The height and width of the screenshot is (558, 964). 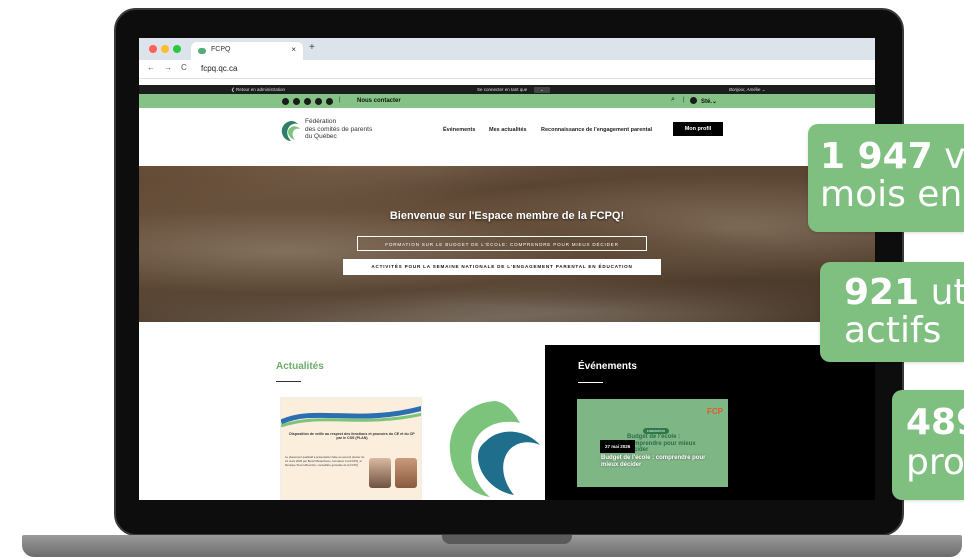 I want to click on new-tab-button: +, so click(x=312, y=47).